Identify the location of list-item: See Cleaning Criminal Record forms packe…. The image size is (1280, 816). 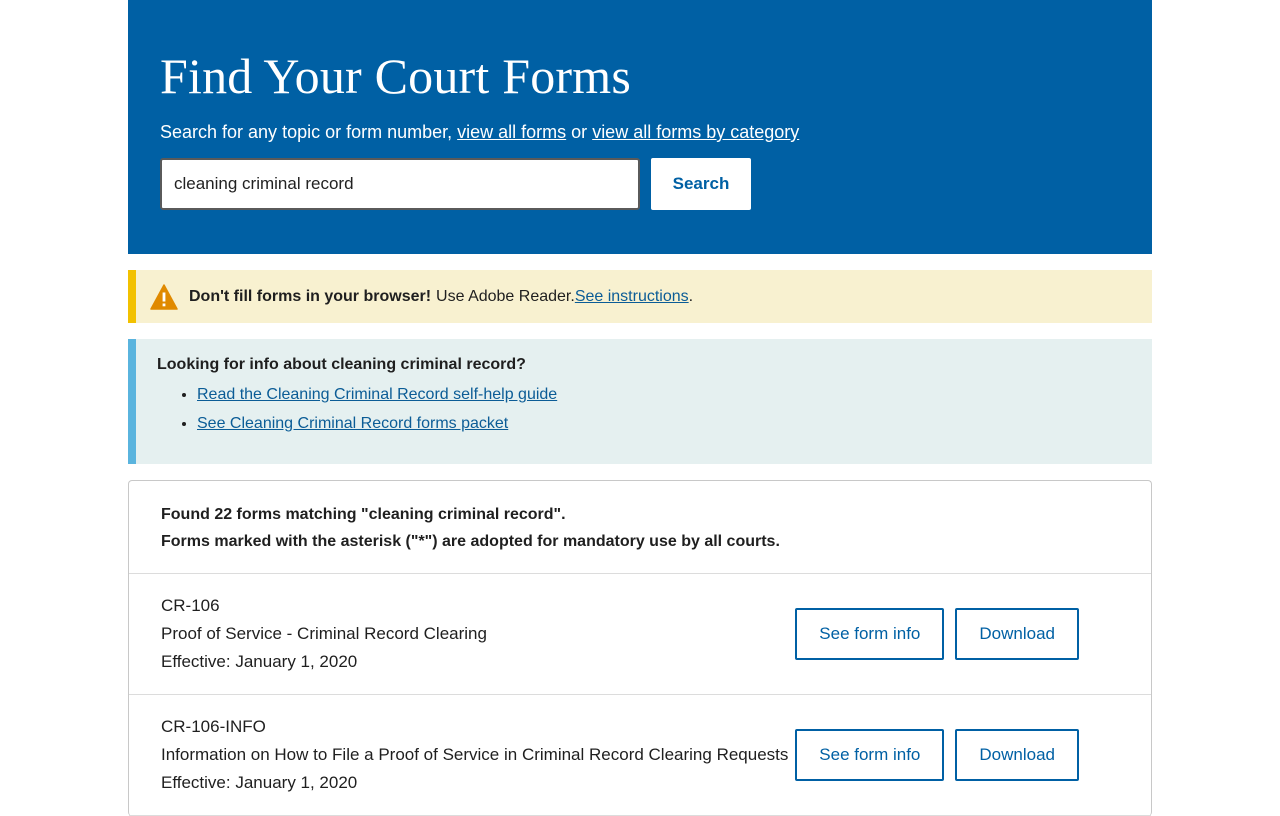
(674, 423).